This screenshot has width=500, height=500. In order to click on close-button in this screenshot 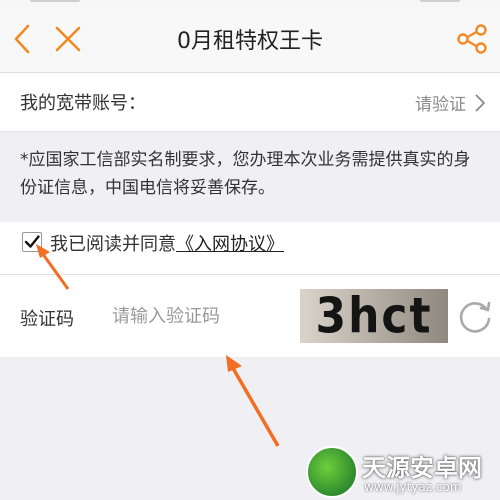, I will do `click(68, 39)`.